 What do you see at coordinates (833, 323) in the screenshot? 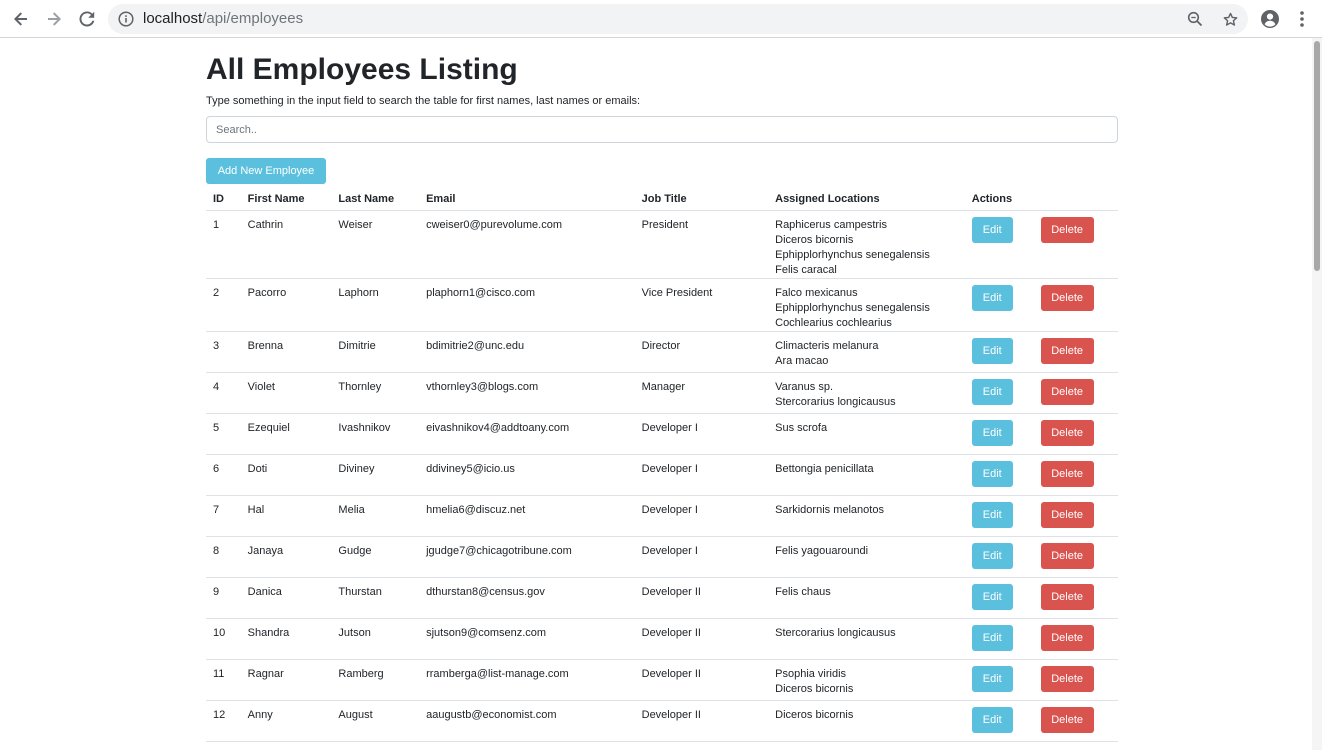
I see `location-item: Cochlearius cochlearius` at bounding box center [833, 323].